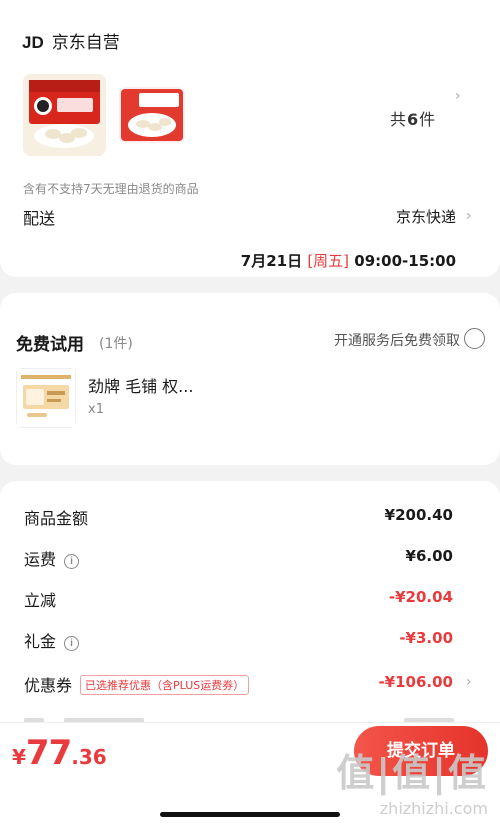  I want to click on delivery-time: 7月21日 [周五] 09:00-15:00, so click(348, 260).